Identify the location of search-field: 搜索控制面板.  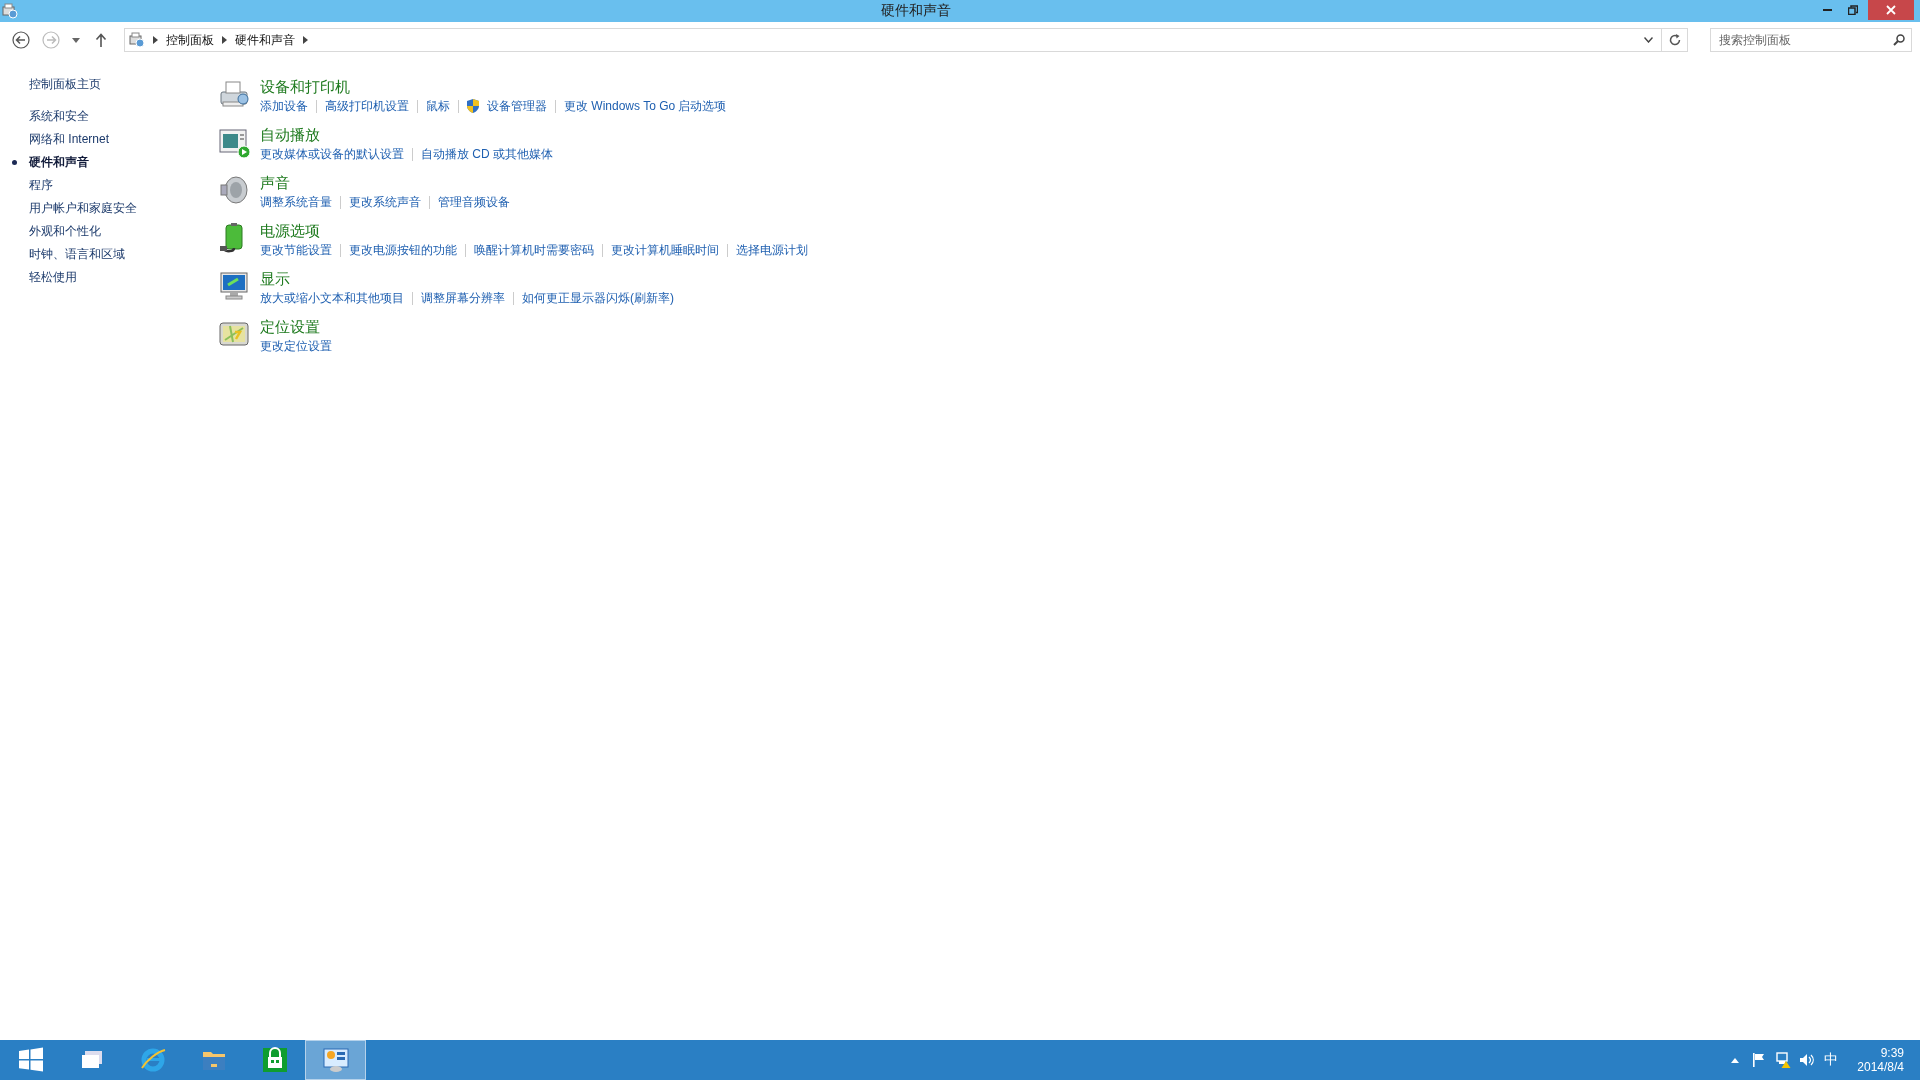
(1811, 40).